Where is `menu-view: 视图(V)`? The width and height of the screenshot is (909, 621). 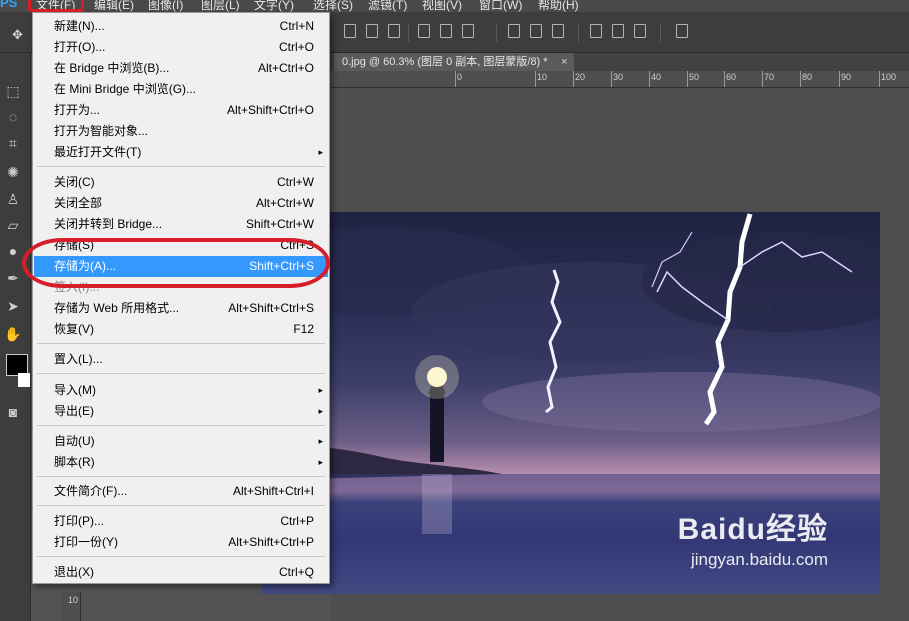
menu-view: 视图(V) is located at coordinates (442, 6).